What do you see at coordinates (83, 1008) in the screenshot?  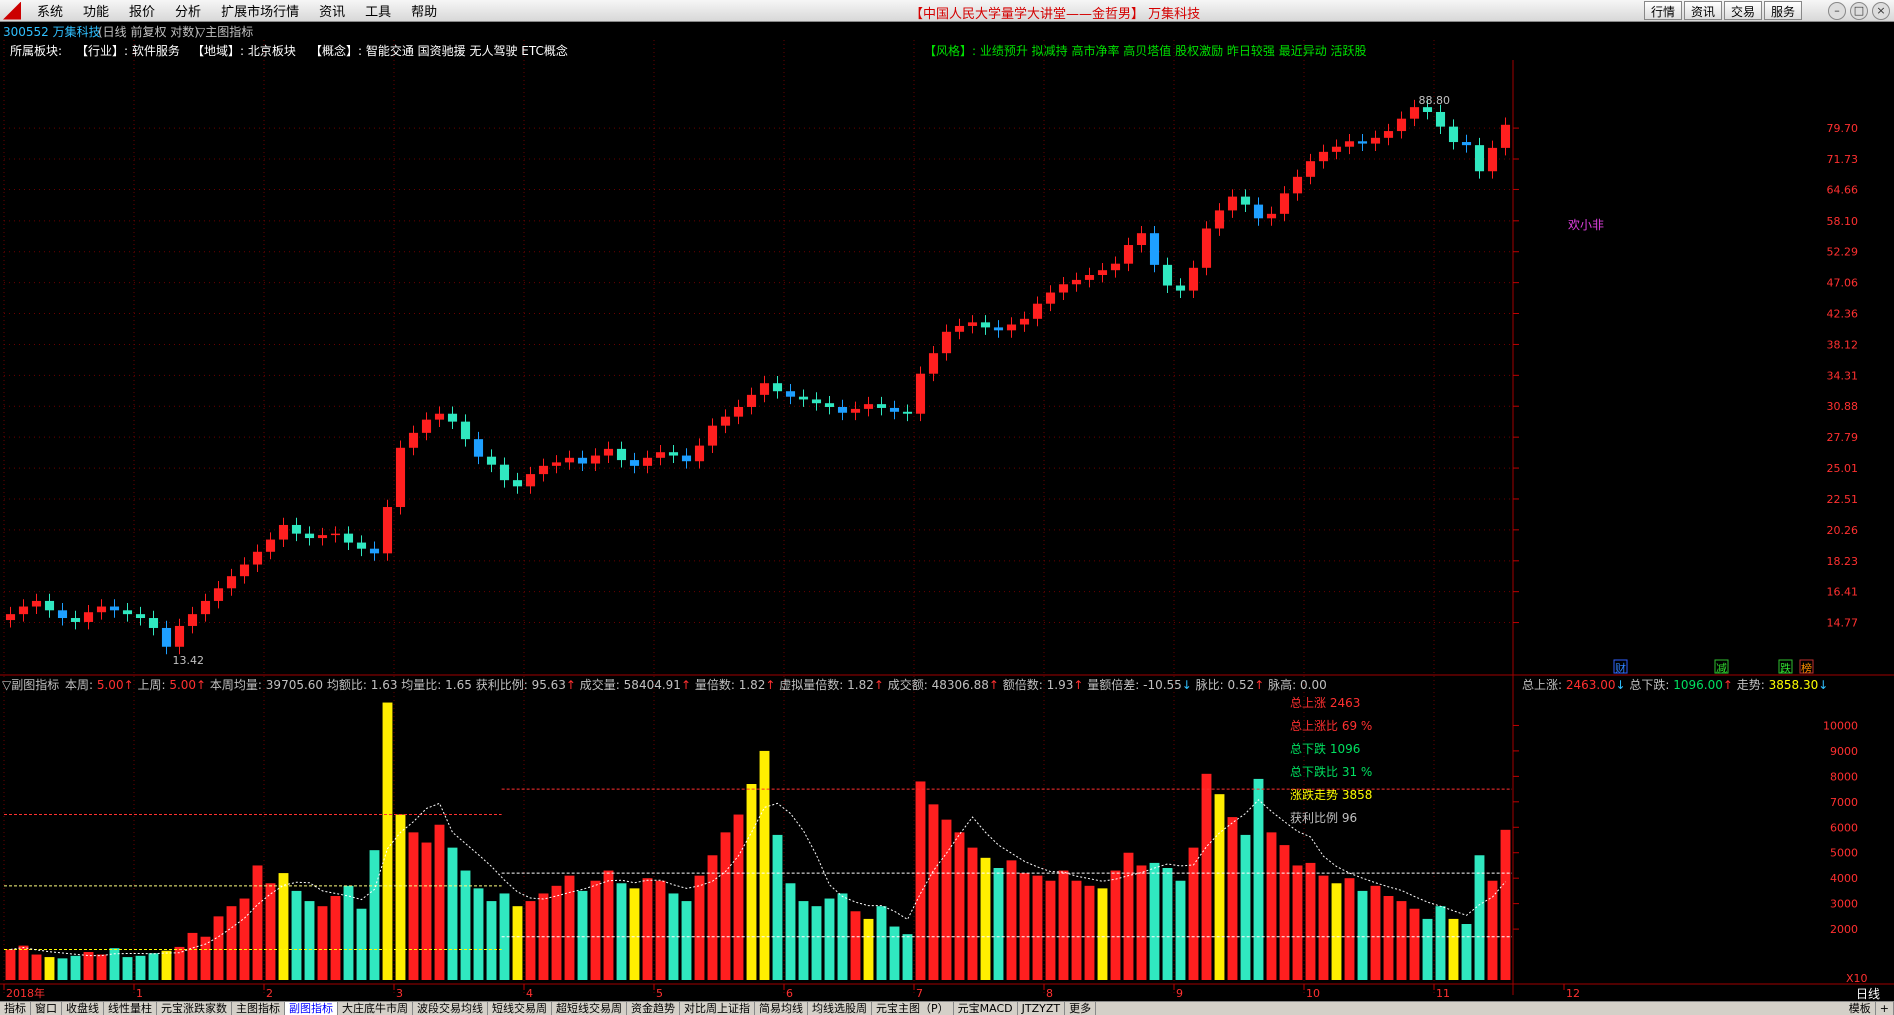 I see `tab-close-line: 收盘线` at bounding box center [83, 1008].